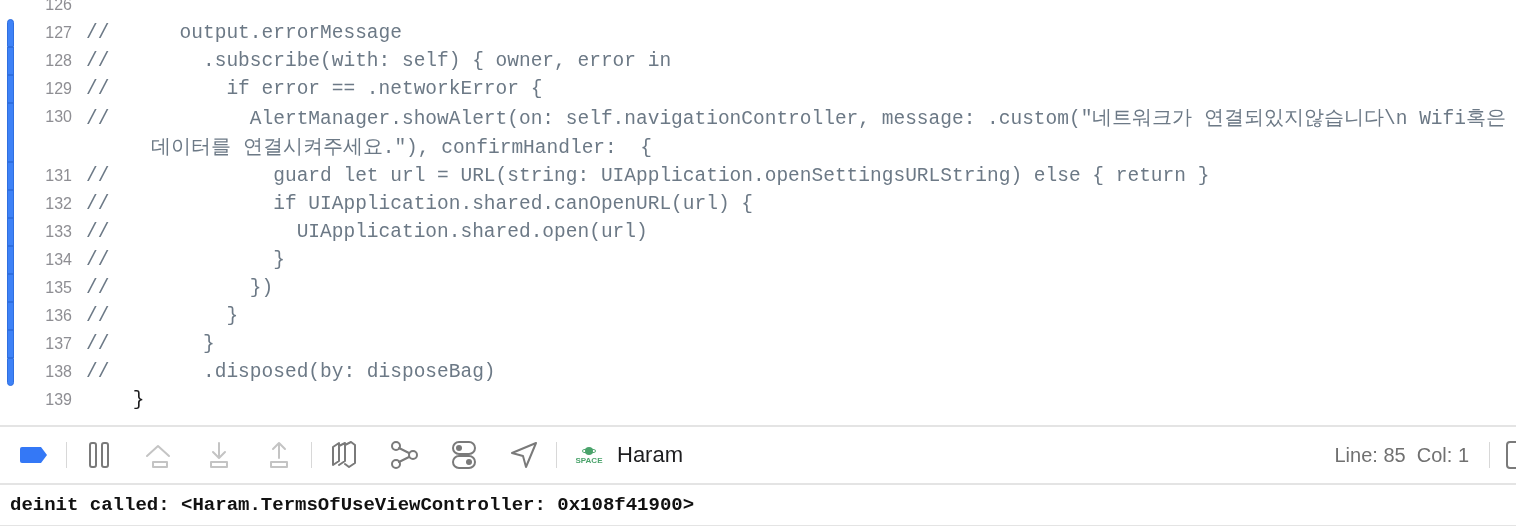  Describe the element at coordinates (58, 89) in the screenshot. I see `line-number: 129` at that location.